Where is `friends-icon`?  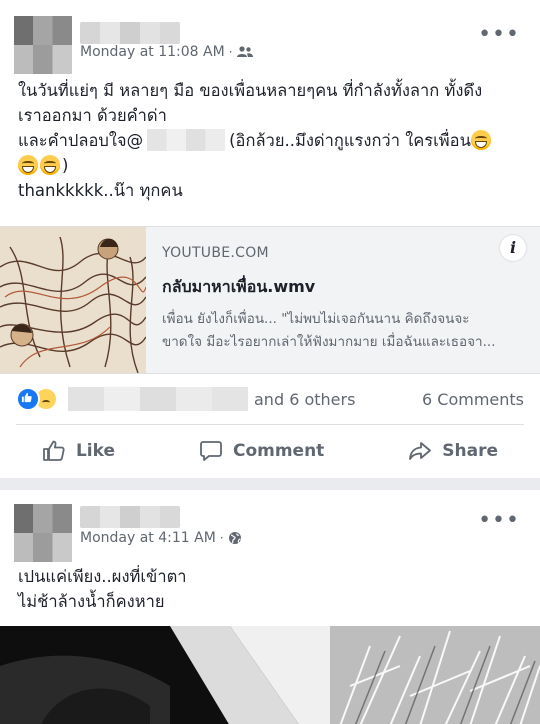 friends-icon is located at coordinates (244, 51).